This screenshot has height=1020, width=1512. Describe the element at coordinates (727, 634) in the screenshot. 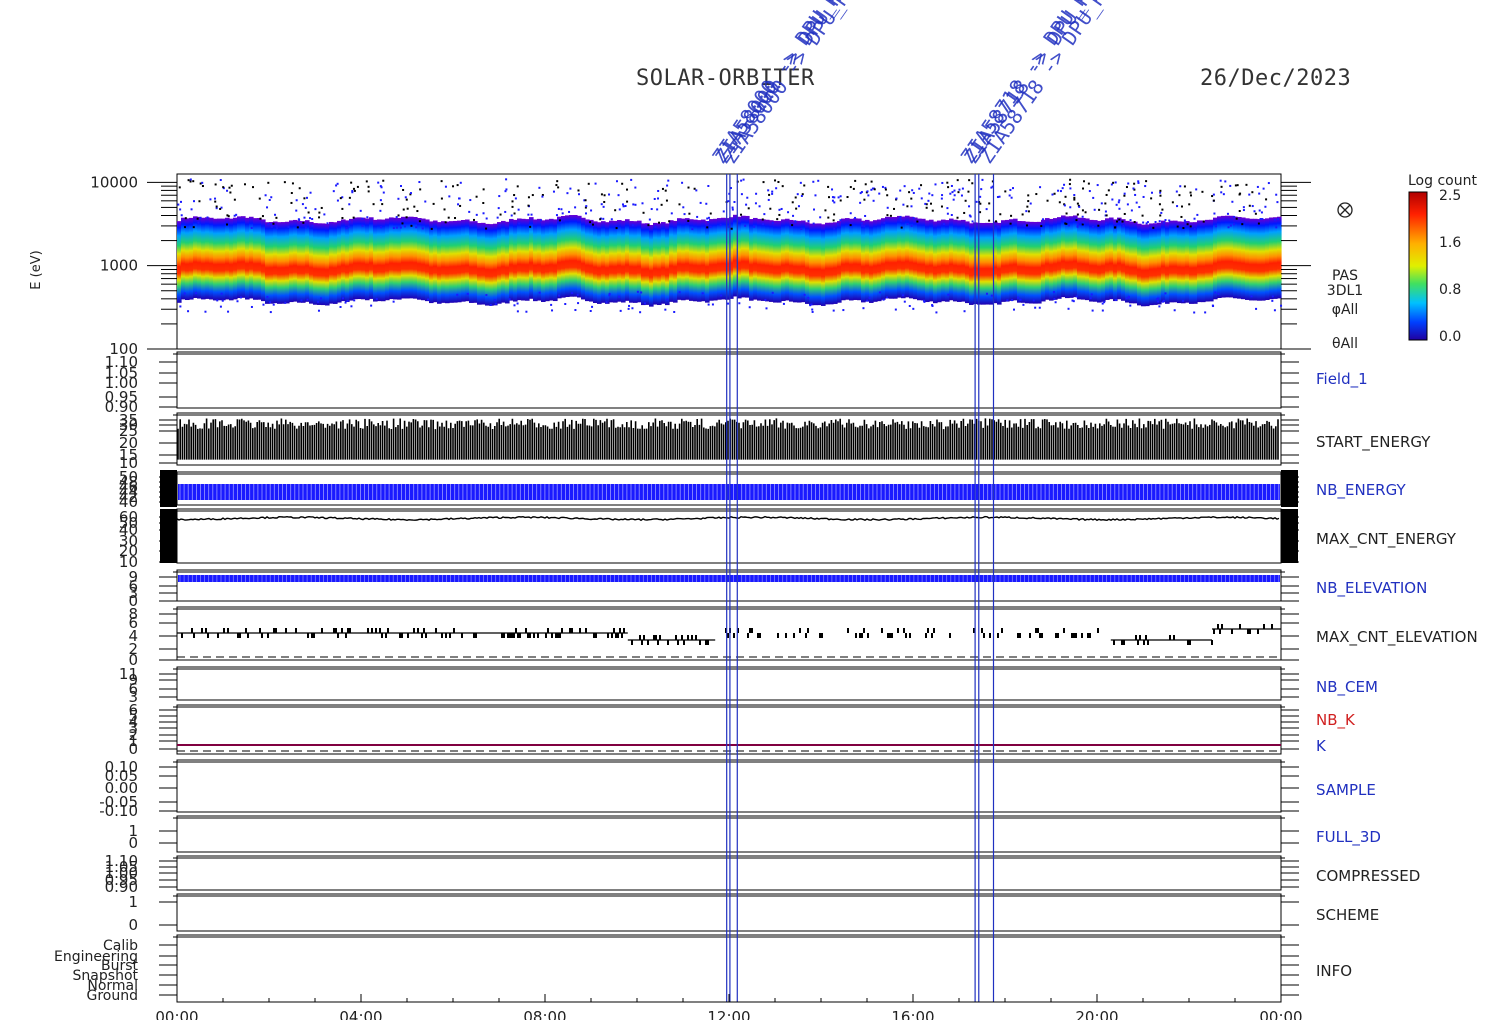

I see `max-cnt-elevation-trace` at that location.